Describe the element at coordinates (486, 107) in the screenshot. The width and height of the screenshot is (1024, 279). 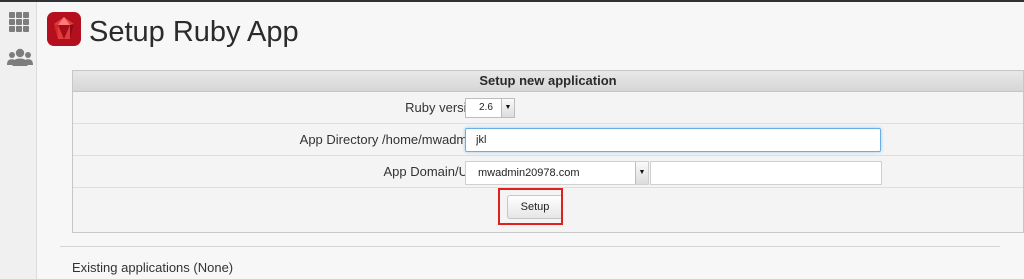
I see `ruby-version-value: 2.6` at that location.